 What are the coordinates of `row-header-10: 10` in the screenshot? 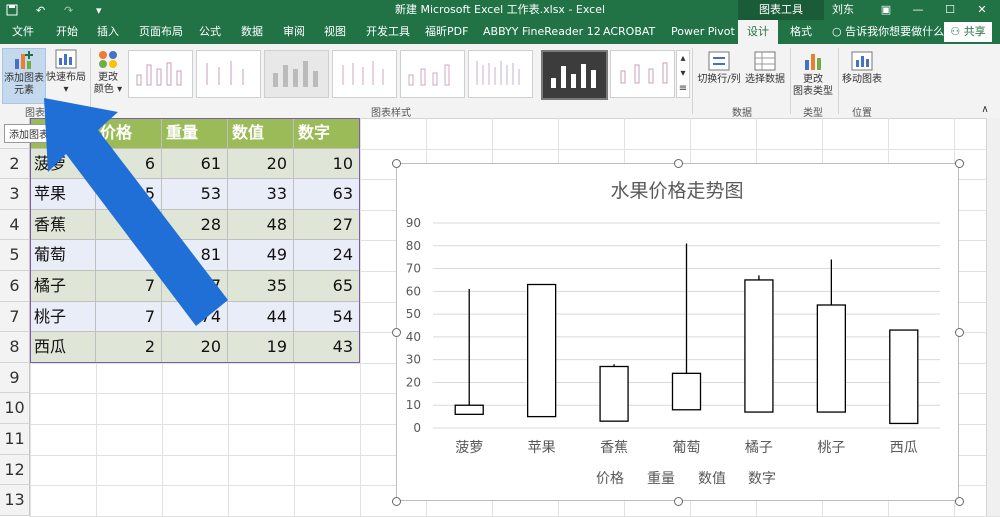 It's located at (15, 408).